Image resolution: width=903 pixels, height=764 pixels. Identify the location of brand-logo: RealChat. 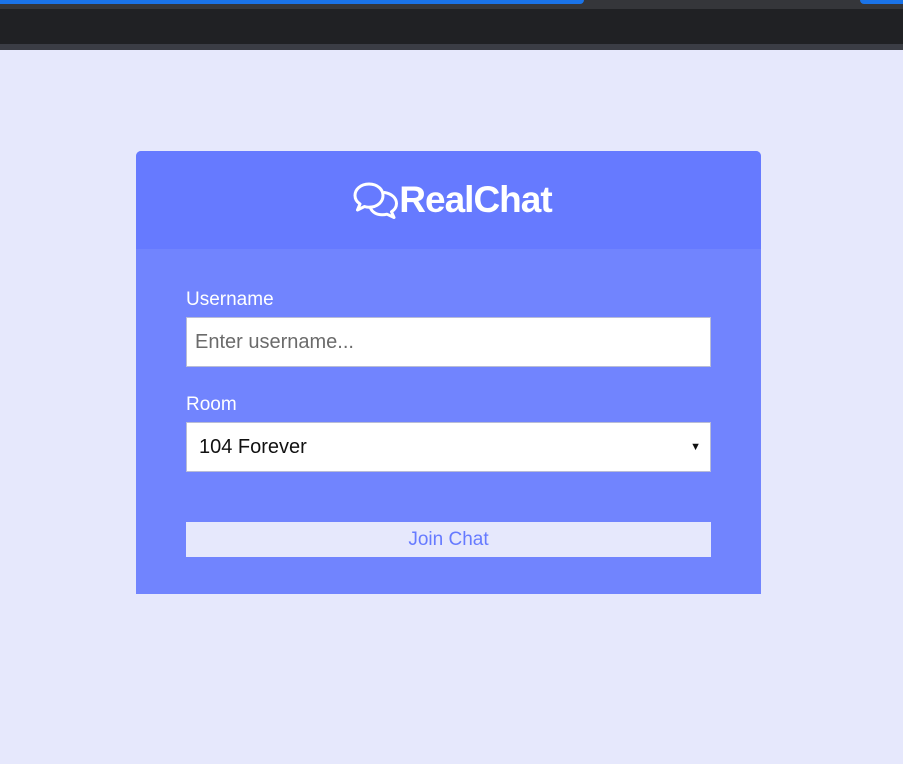
(453, 200).